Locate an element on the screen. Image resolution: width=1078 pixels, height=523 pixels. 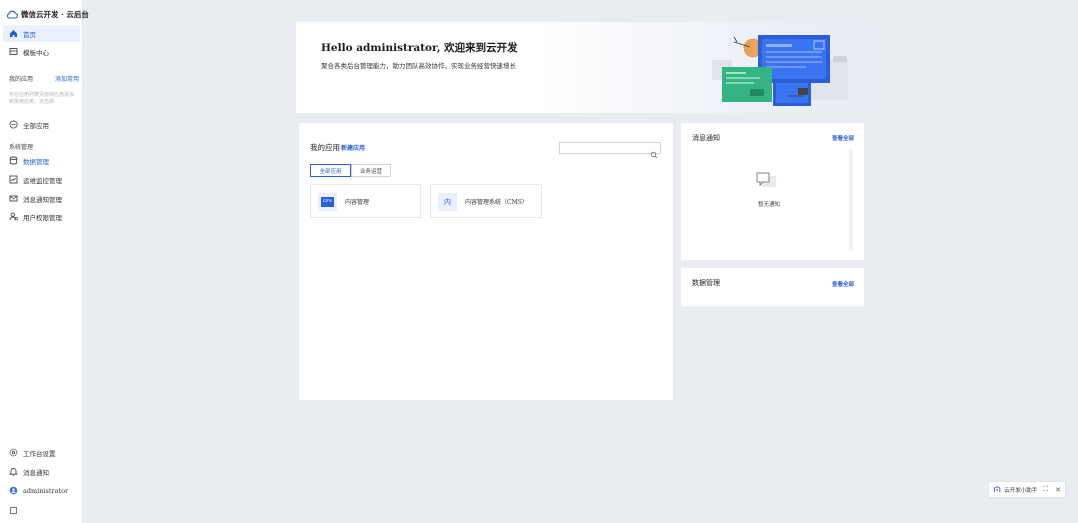
circle-minus-icon is located at coordinates (13, 124).